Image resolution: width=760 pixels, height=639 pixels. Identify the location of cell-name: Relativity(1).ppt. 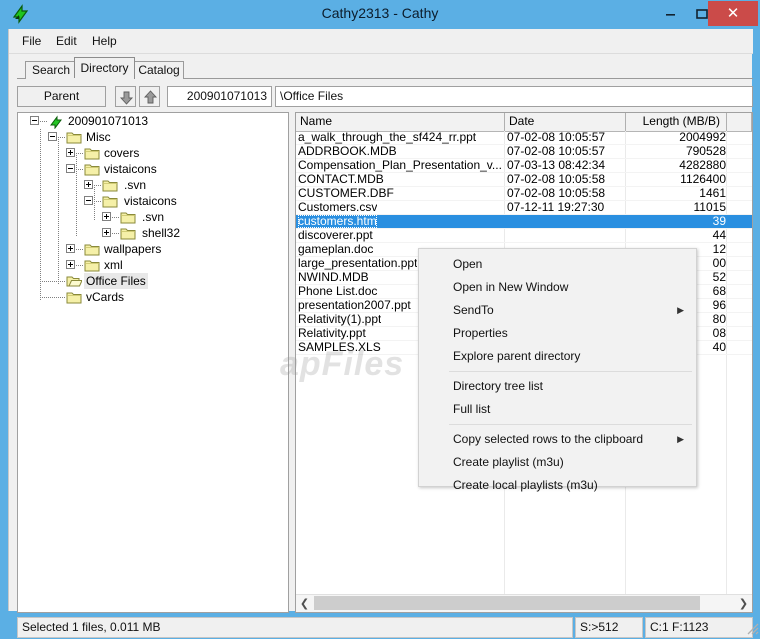
(340, 319).